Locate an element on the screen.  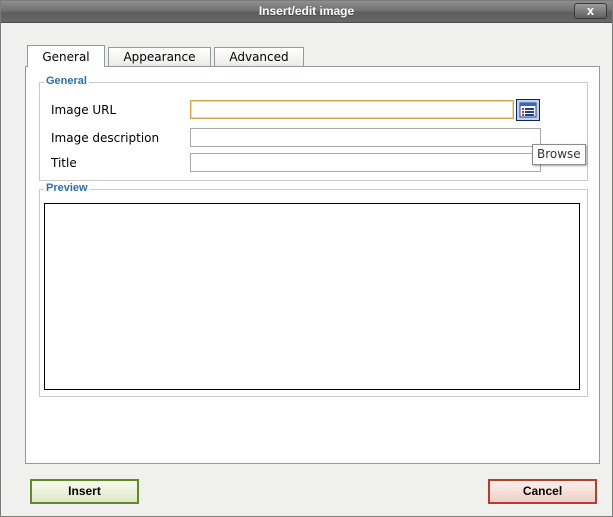
image-url-input is located at coordinates (352, 109).